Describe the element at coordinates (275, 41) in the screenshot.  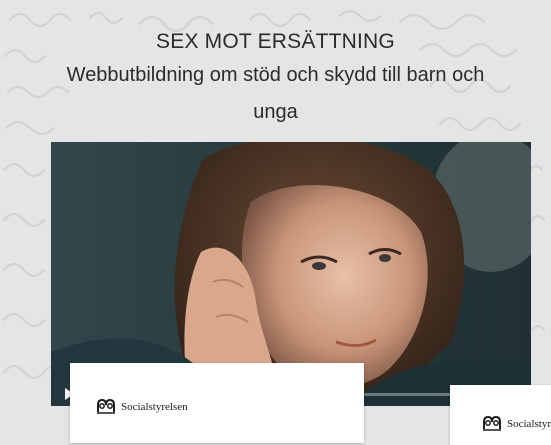
I see `page-title: SEX MOT ERSÄTTNING` at that location.